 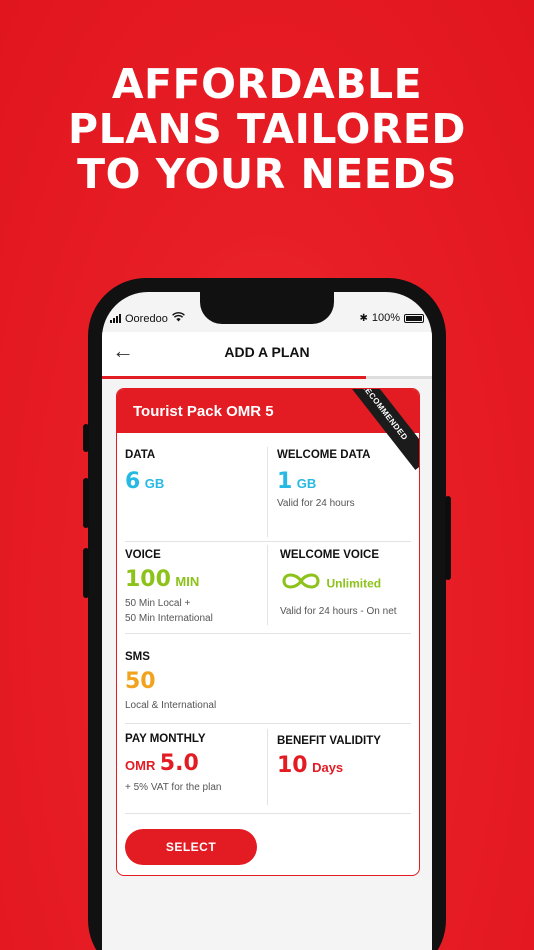 I want to click on welcome-data-label: WELCOME DATA, so click(x=324, y=455).